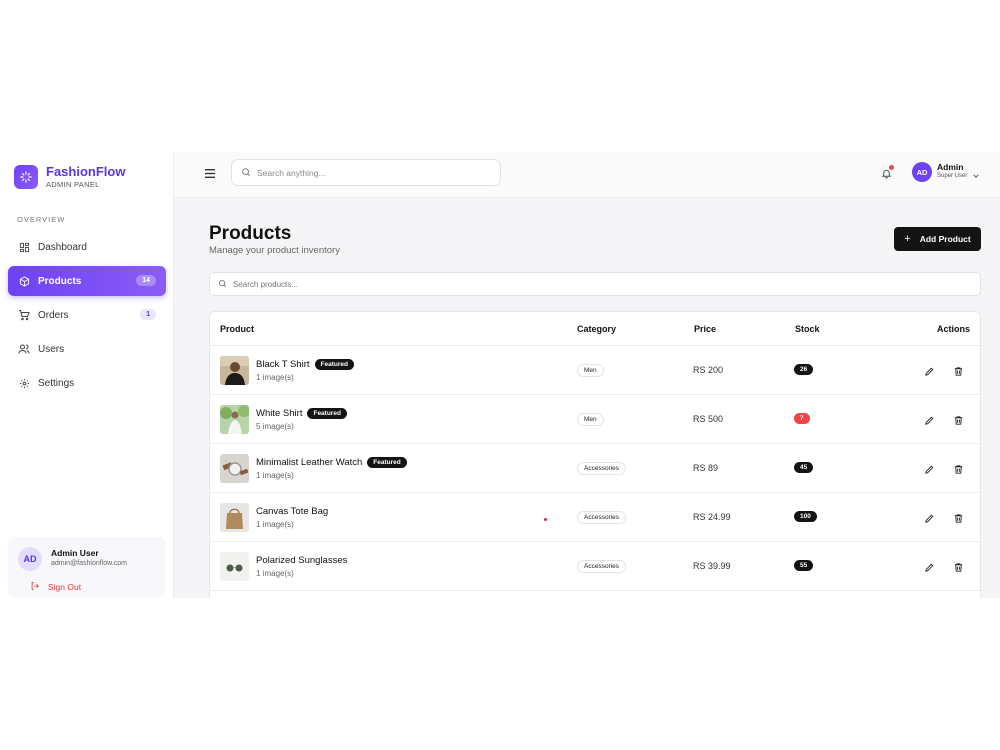  What do you see at coordinates (279, 413) in the screenshot?
I see `product-name: White Shirt` at bounding box center [279, 413].